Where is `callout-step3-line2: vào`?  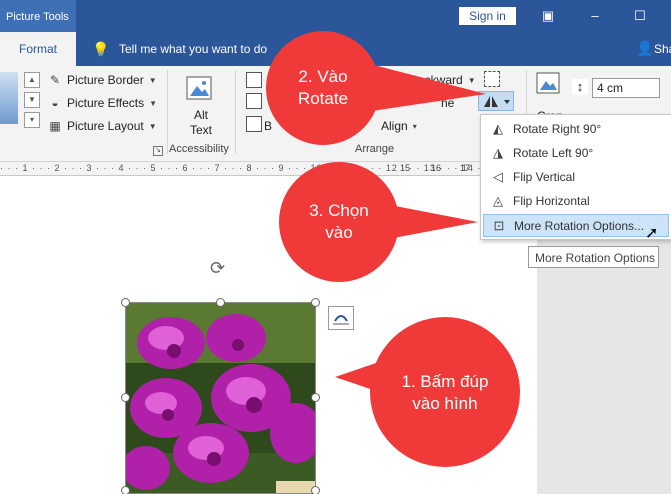
callout-step3-line2: vào is located at coordinates (339, 232).